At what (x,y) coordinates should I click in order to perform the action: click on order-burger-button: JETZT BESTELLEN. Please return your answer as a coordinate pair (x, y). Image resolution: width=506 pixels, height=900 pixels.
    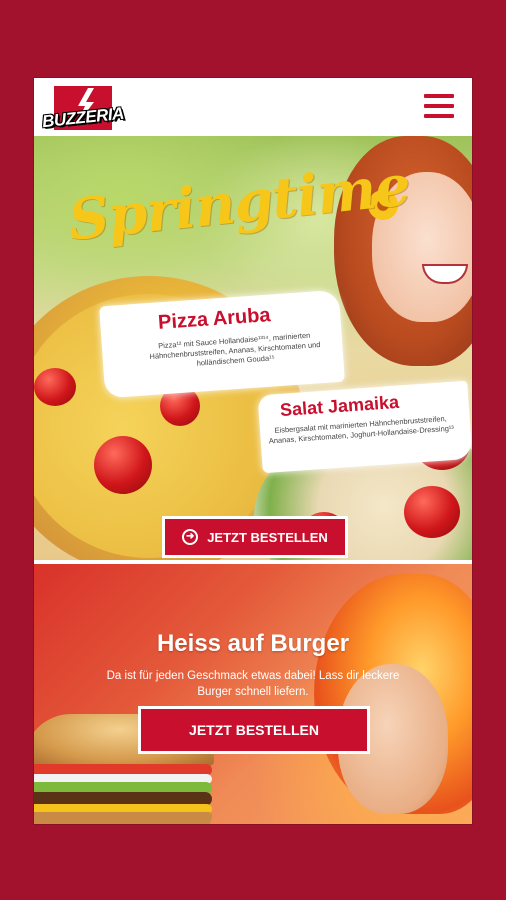
    Looking at the image, I should click on (254, 730).